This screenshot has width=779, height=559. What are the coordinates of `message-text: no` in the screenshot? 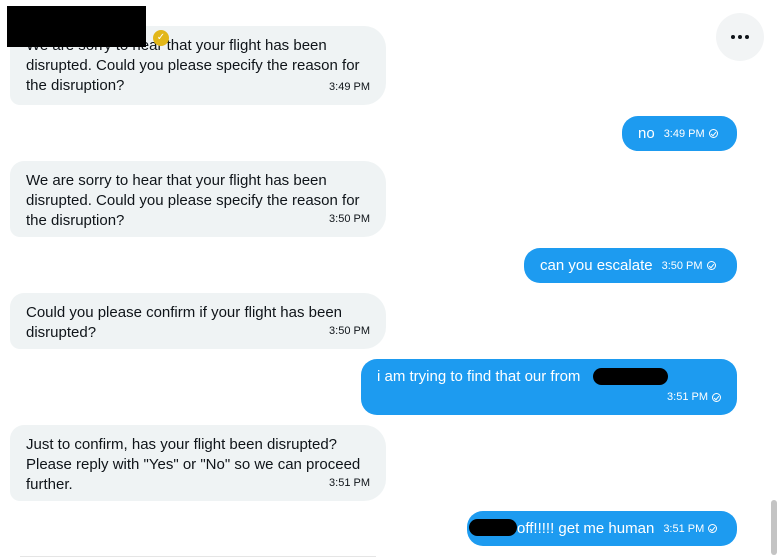 It's located at (646, 133).